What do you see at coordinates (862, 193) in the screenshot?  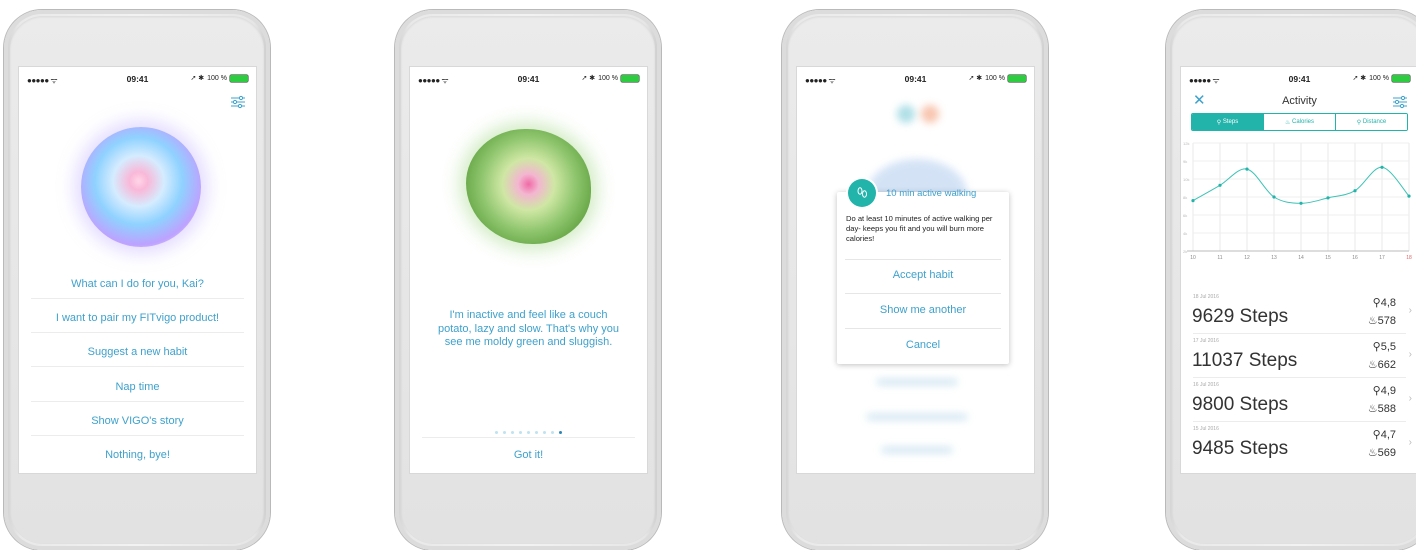 I see `walking-habit-icon` at bounding box center [862, 193].